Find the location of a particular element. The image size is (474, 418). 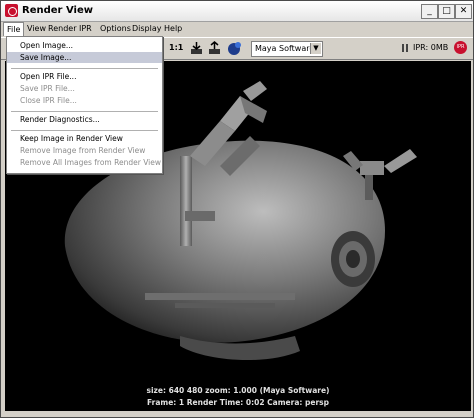

menu-file: File is located at coordinates (14, 29).